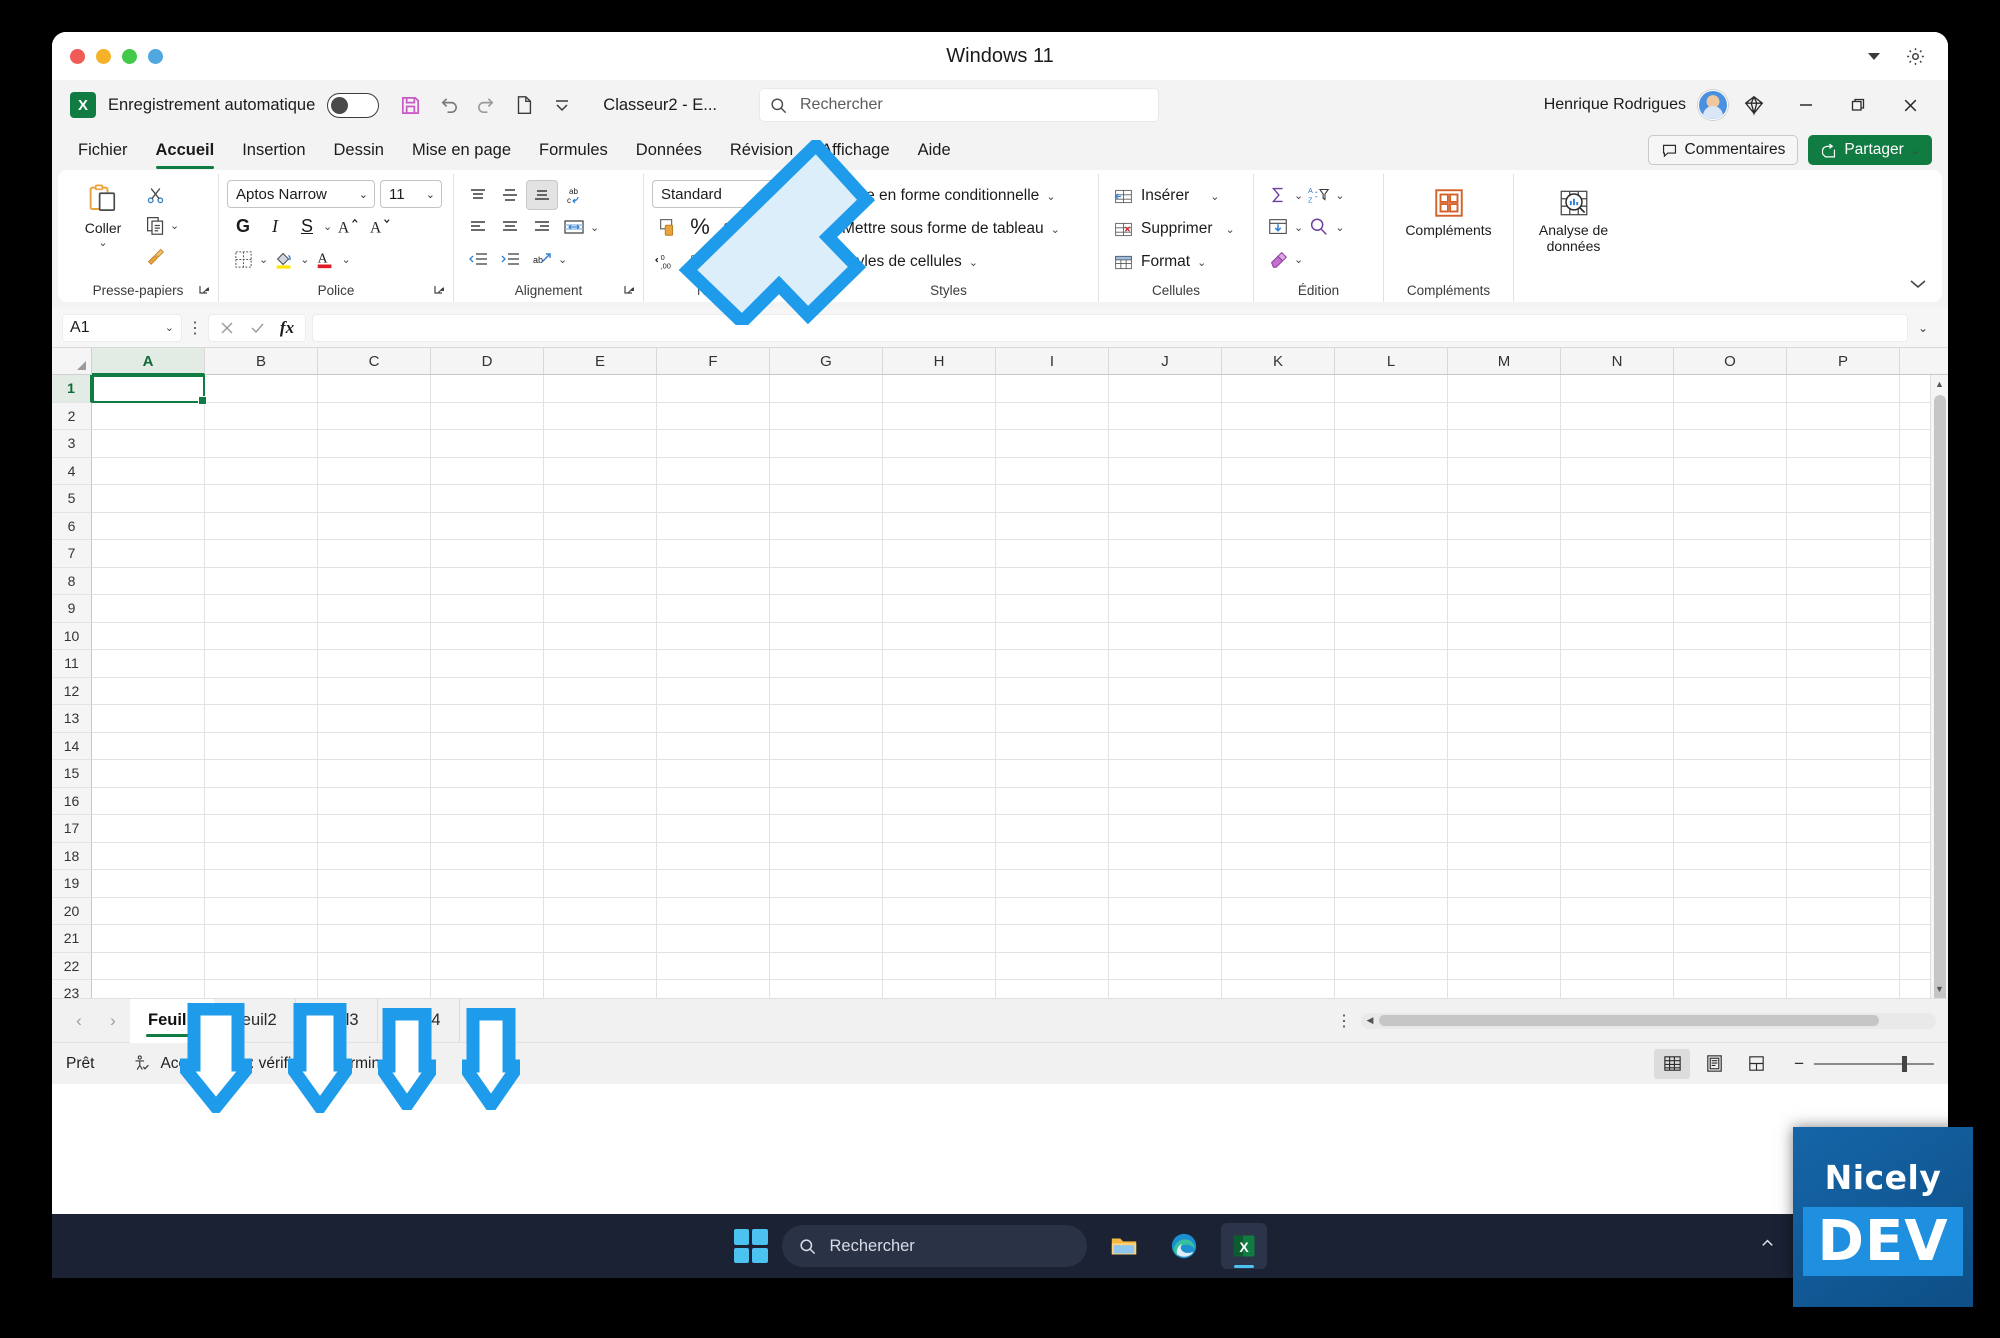 The image size is (2000, 1338). What do you see at coordinates (1165, 911) in the screenshot?
I see `cell-J20` at bounding box center [1165, 911].